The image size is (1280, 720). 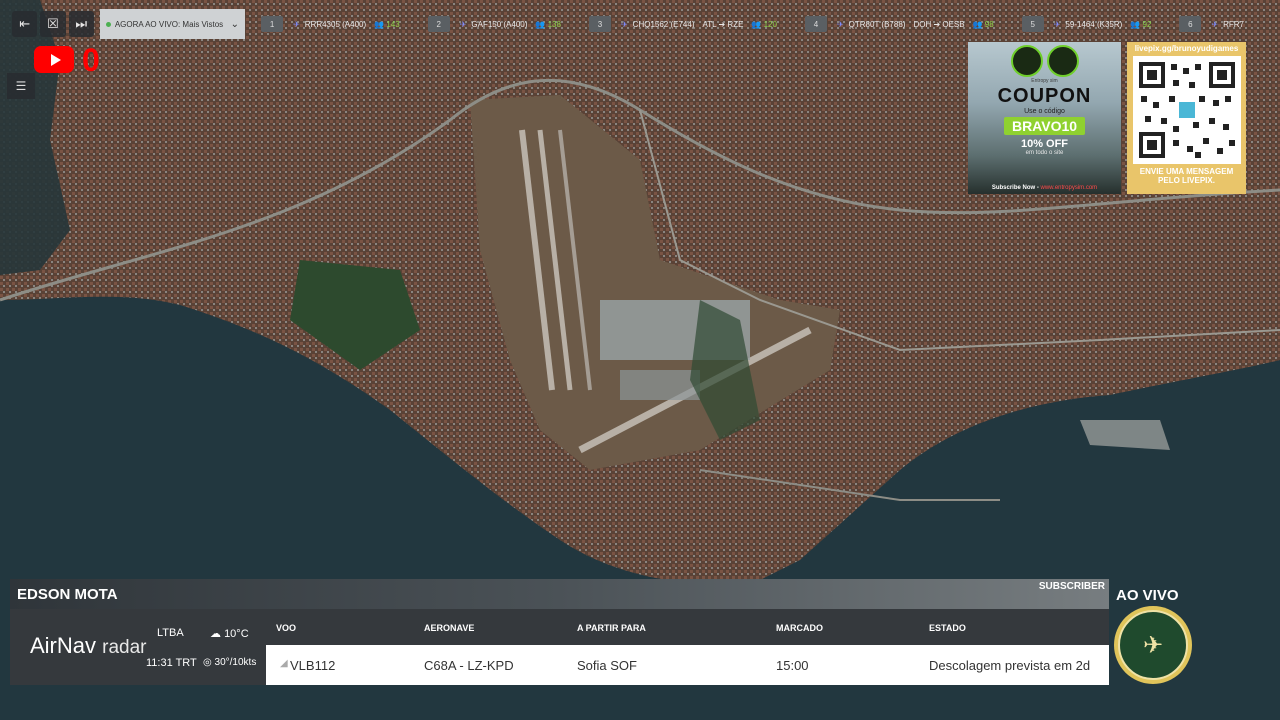 What do you see at coordinates (81, 24) in the screenshot?
I see `skip-next-icon: ⏭` at bounding box center [81, 24].